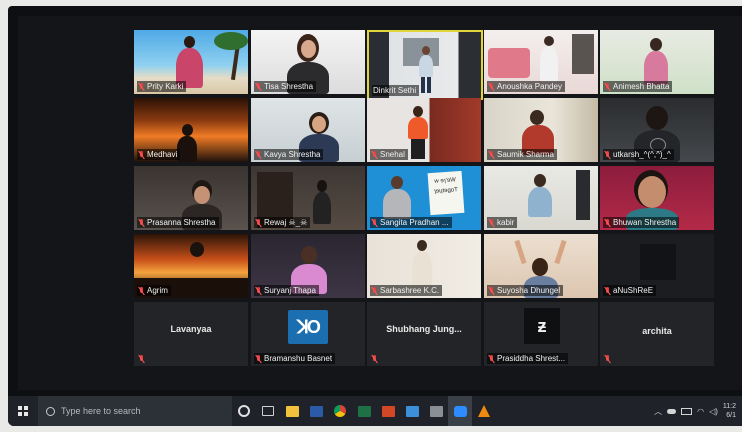  I want to click on wifi-icon: ◠, so click(700, 411).